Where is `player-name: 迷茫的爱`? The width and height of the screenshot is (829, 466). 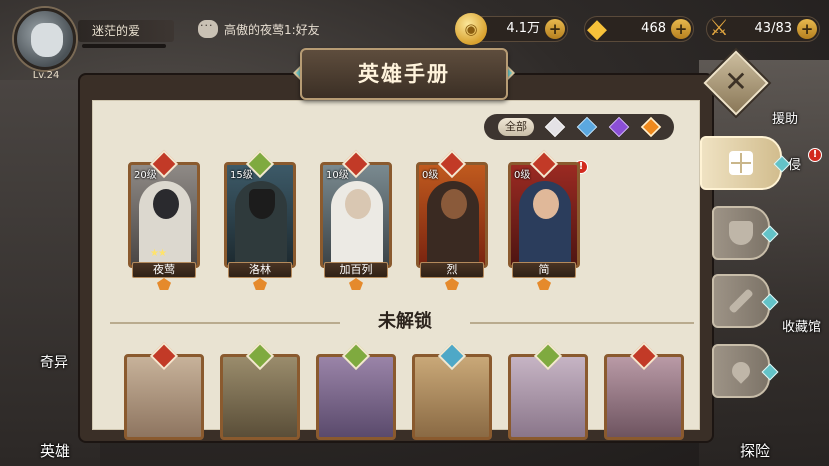
player-name: 迷茫的爱 is located at coordinates (126, 31).